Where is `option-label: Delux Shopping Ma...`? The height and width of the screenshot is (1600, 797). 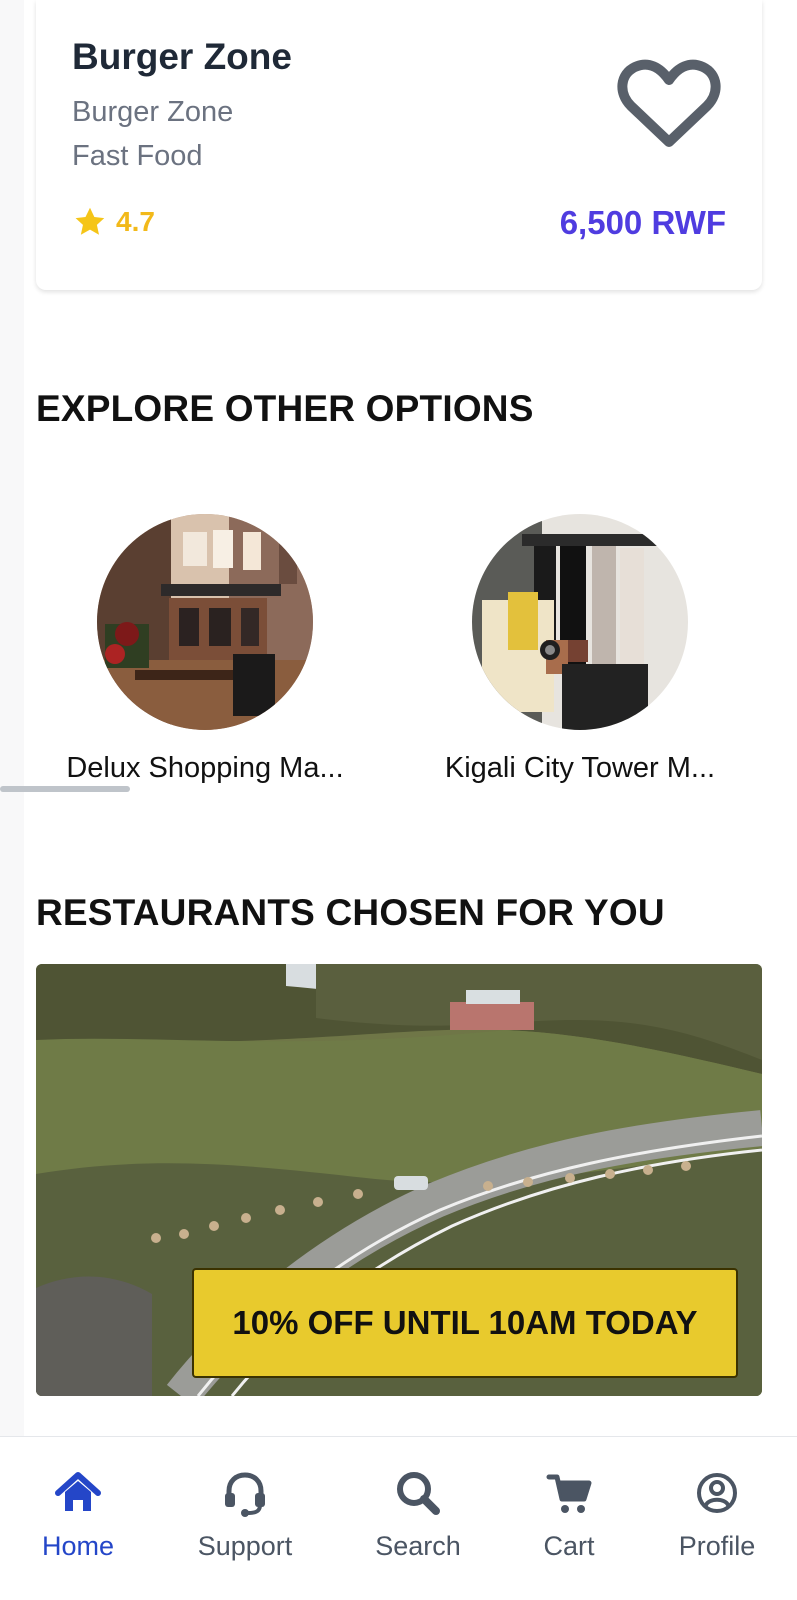
option-label: Delux Shopping Ma... is located at coordinates (205, 768).